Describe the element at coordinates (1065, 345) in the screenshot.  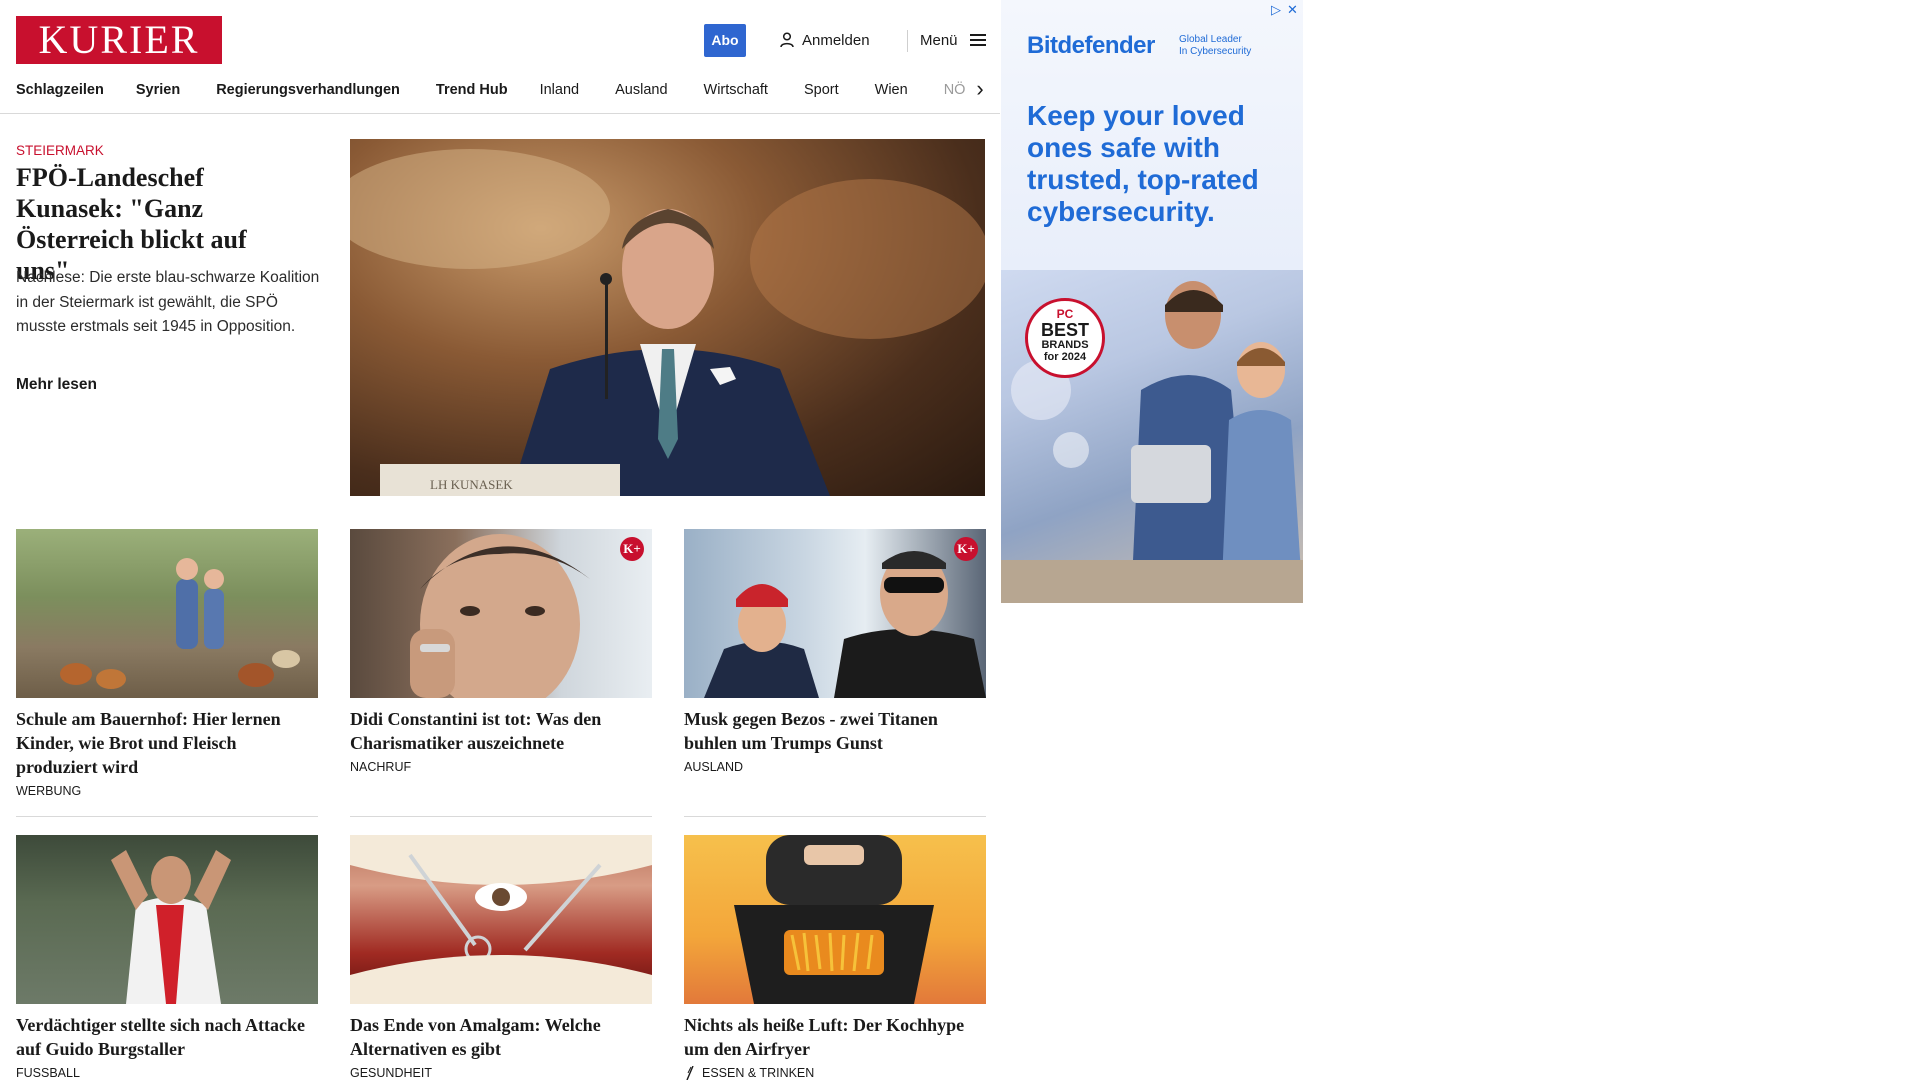
I see `badge-brands: BRANDS` at that location.